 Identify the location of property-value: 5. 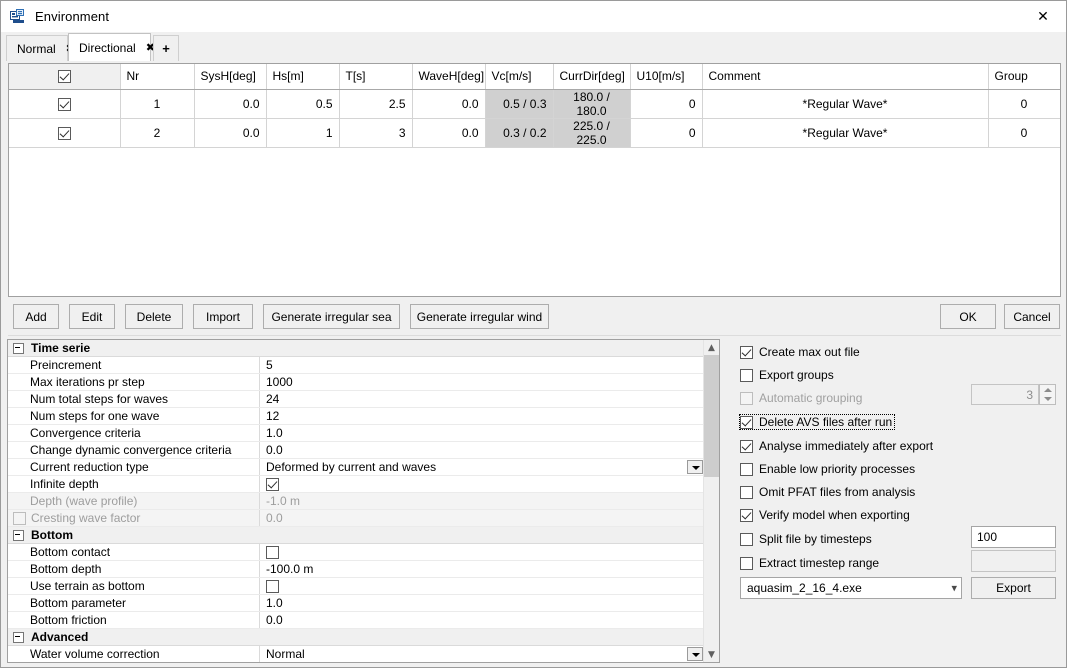
(482, 365).